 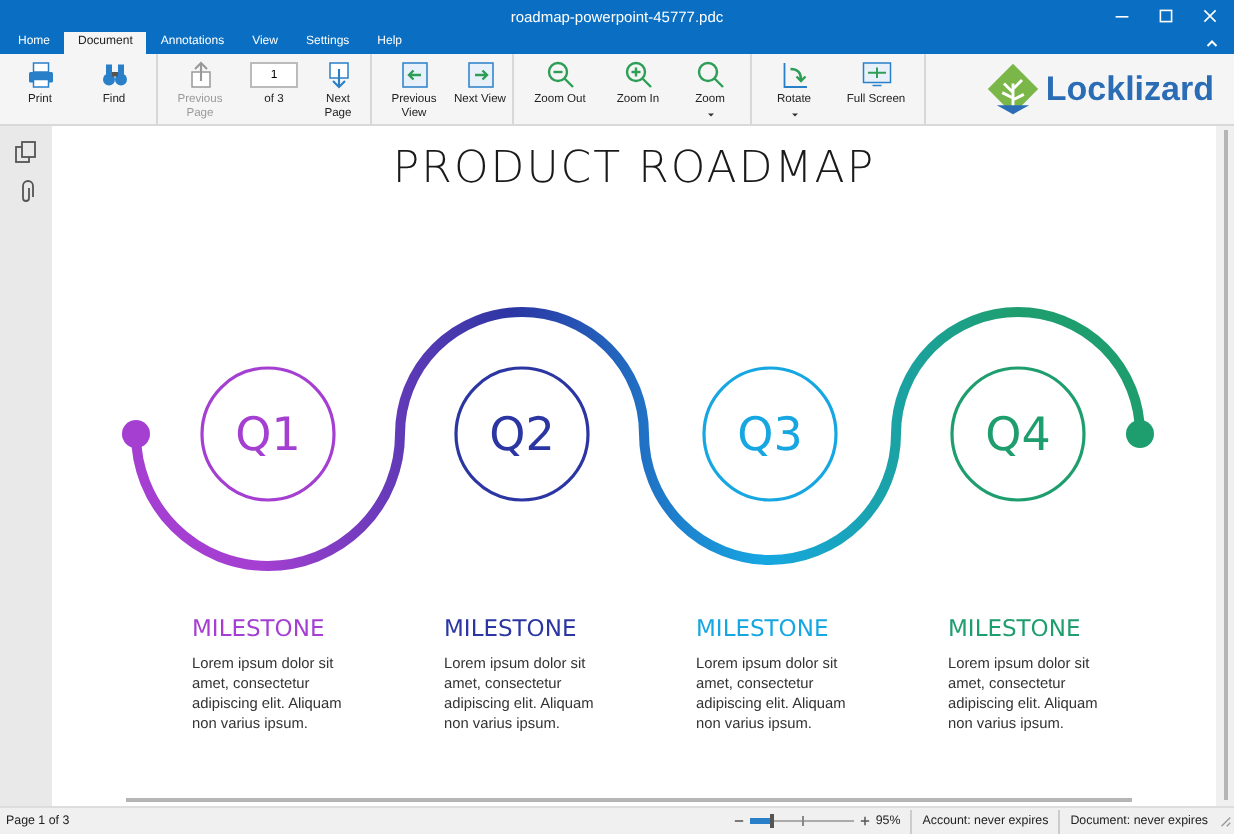 What do you see at coordinates (770, 436) in the screenshot?
I see `quarter-label: Q3` at bounding box center [770, 436].